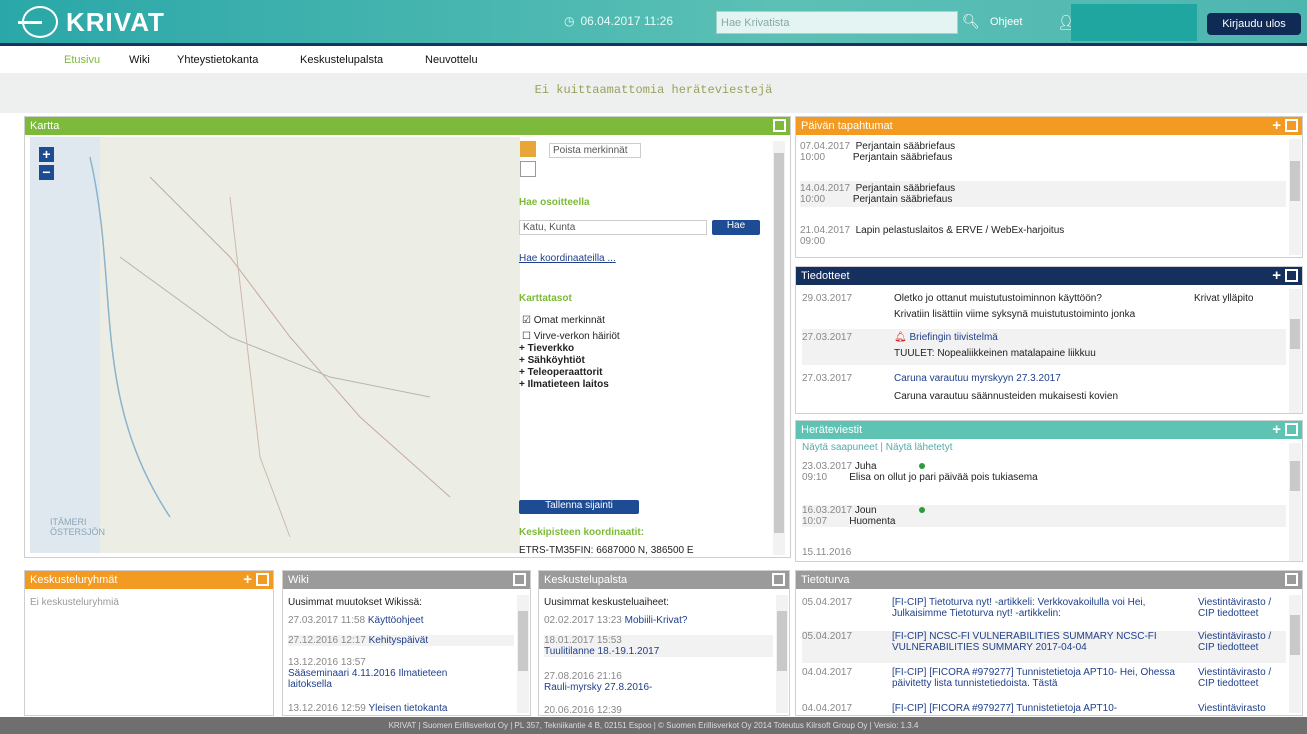 The width and height of the screenshot is (1307, 734). What do you see at coordinates (139, 60) in the screenshot?
I see `nav-wiki: Wiki` at bounding box center [139, 60].